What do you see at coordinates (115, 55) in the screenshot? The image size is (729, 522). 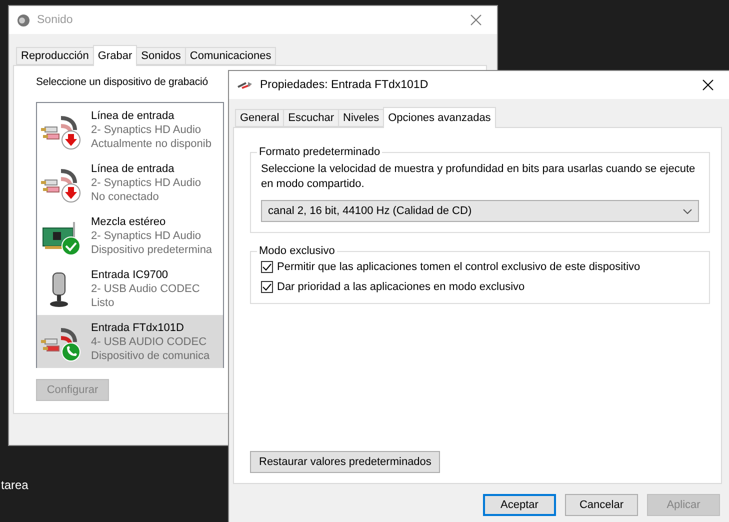 I see `tab: Grabar` at bounding box center [115, 55].